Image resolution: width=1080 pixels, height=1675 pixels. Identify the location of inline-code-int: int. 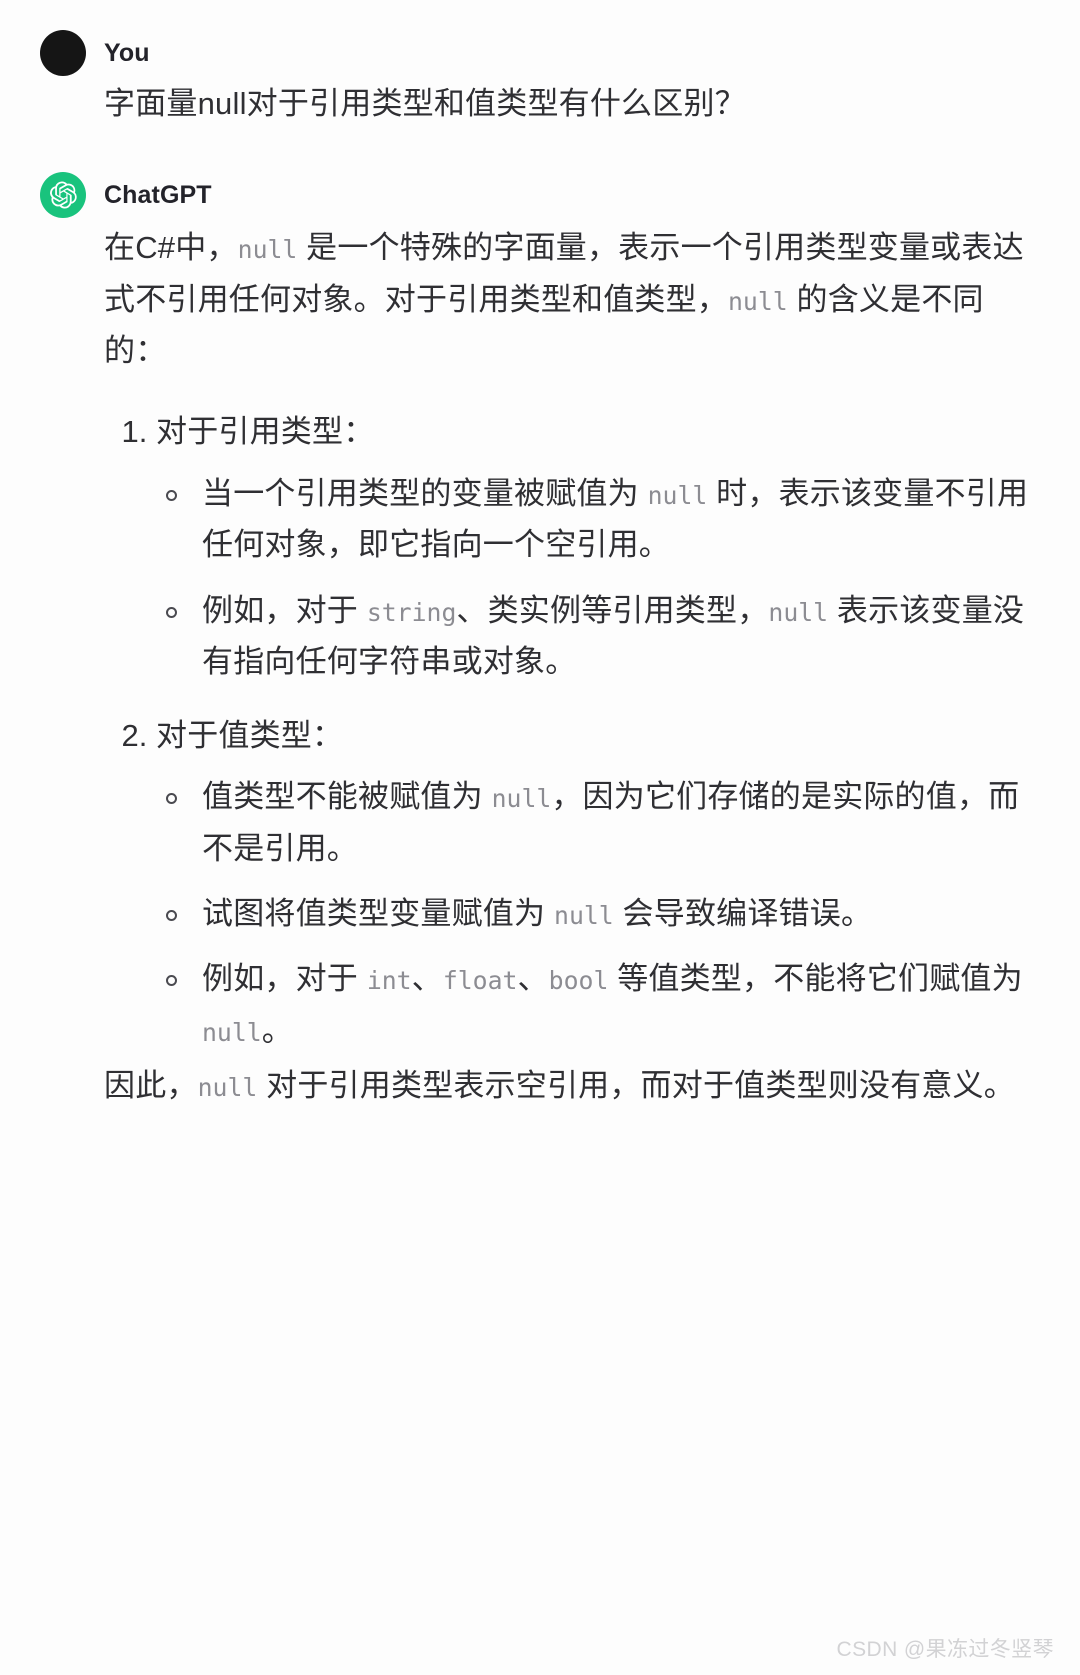
(389, 981).